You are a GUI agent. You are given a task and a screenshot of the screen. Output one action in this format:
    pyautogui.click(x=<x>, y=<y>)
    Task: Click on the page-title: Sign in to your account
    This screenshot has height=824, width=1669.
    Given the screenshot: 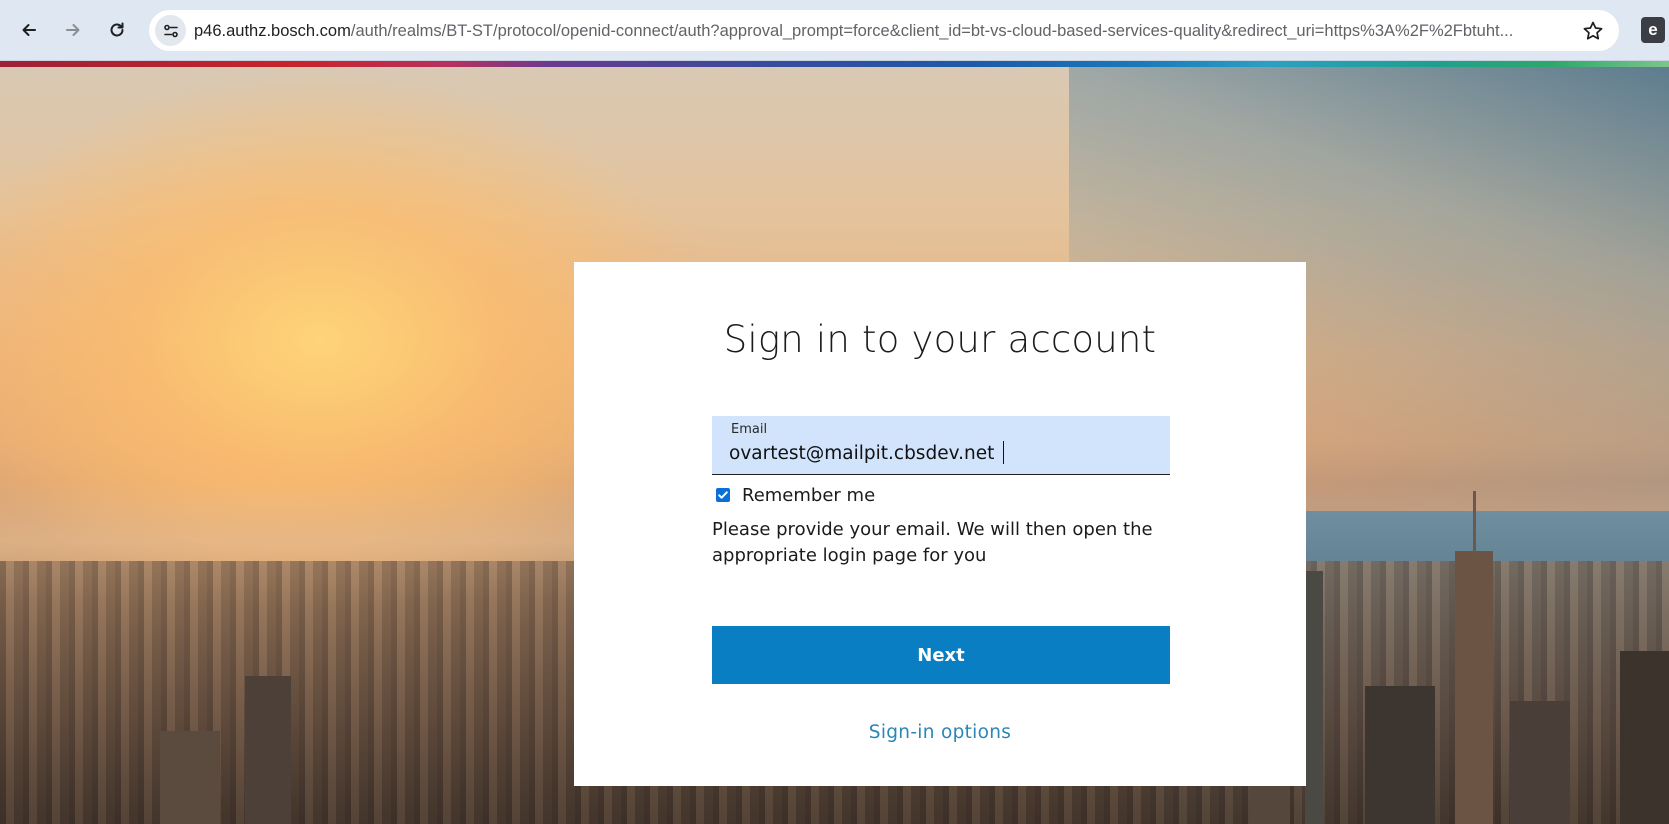 What is the action you would take?
    pyautogui.click(x=940, y=339)
    